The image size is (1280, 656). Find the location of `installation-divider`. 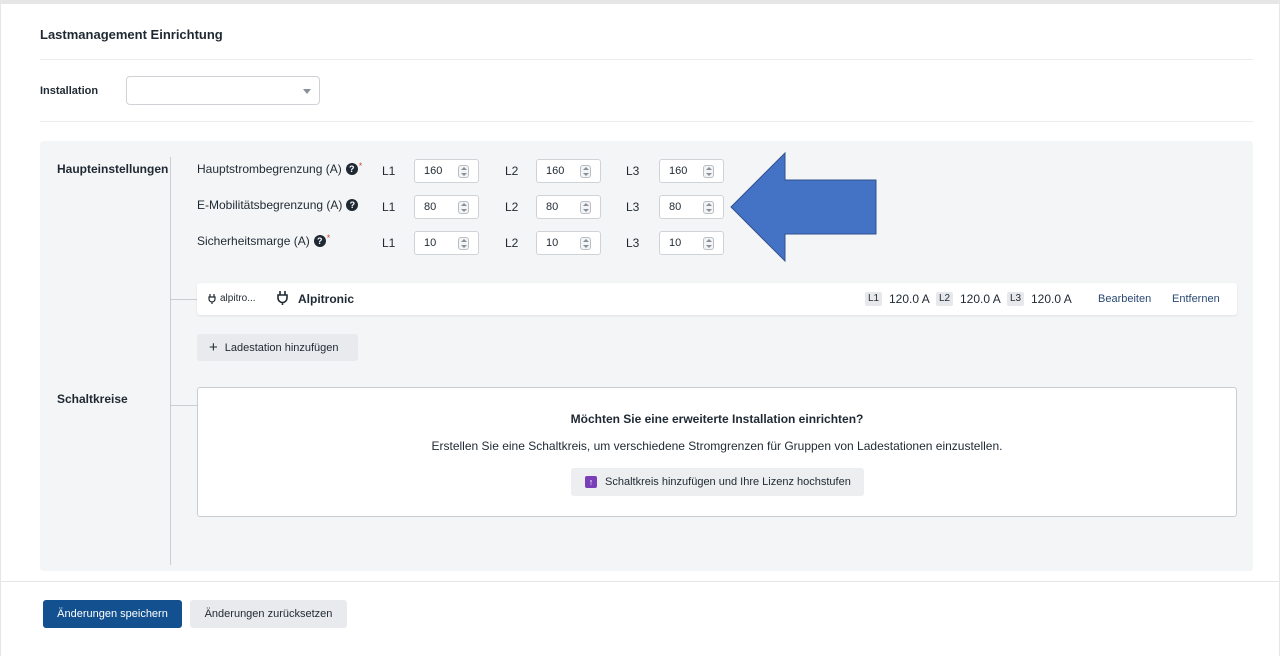

installation-divider is located at coordinates (646, 121).